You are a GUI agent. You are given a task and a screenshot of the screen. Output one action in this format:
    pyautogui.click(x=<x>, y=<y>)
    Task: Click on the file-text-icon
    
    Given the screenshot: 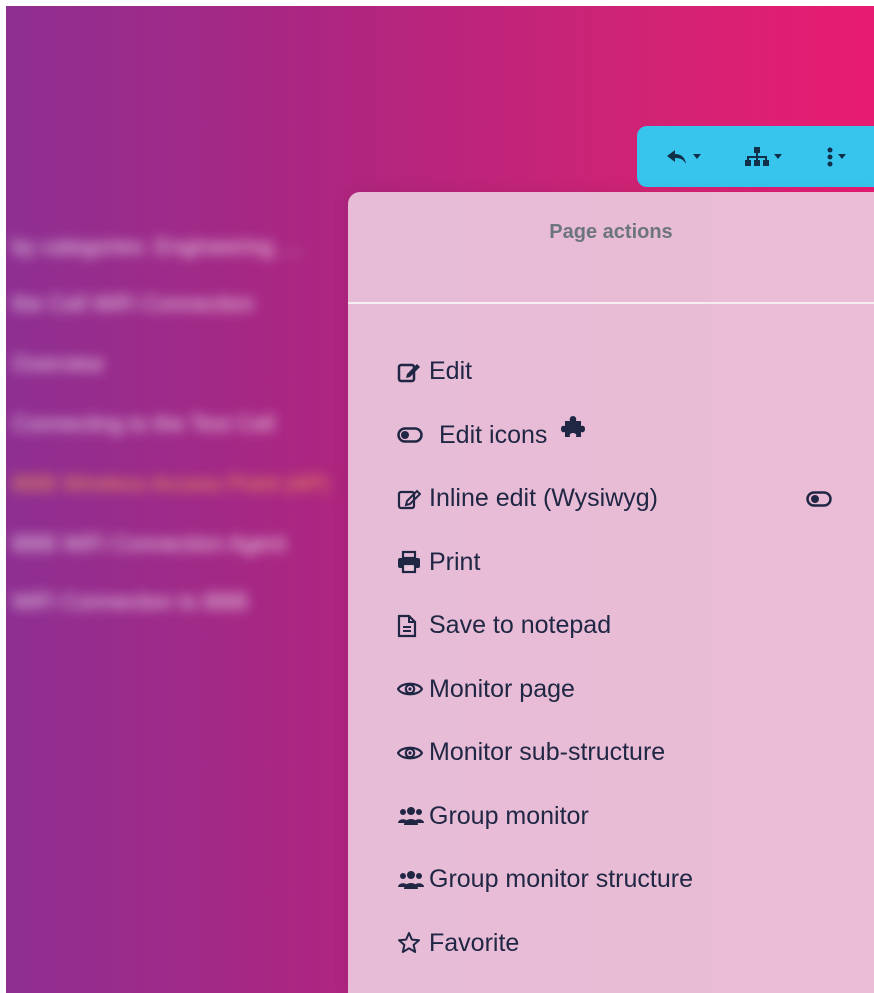 What is the action you would take?
    pyautogui.click(x=413, y=626)
    